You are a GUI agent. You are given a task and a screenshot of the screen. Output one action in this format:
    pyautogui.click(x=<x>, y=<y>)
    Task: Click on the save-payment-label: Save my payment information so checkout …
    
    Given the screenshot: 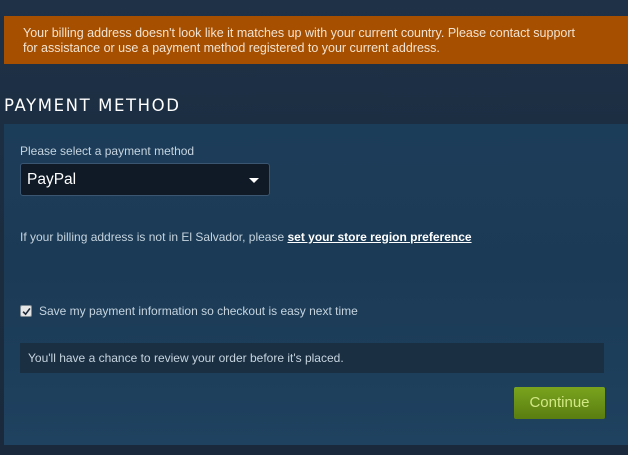 What is the action you would take?
    pyautogui.click(x=198, y=311)
    